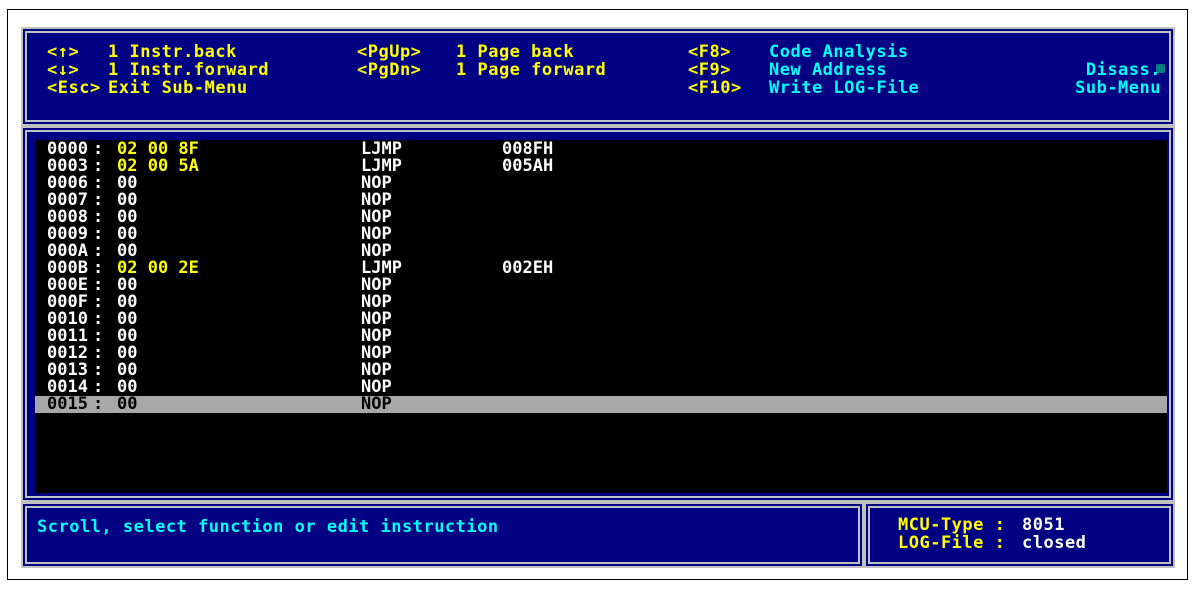  I want to click on key-pgup: <PgUp>, so click(389, 52).